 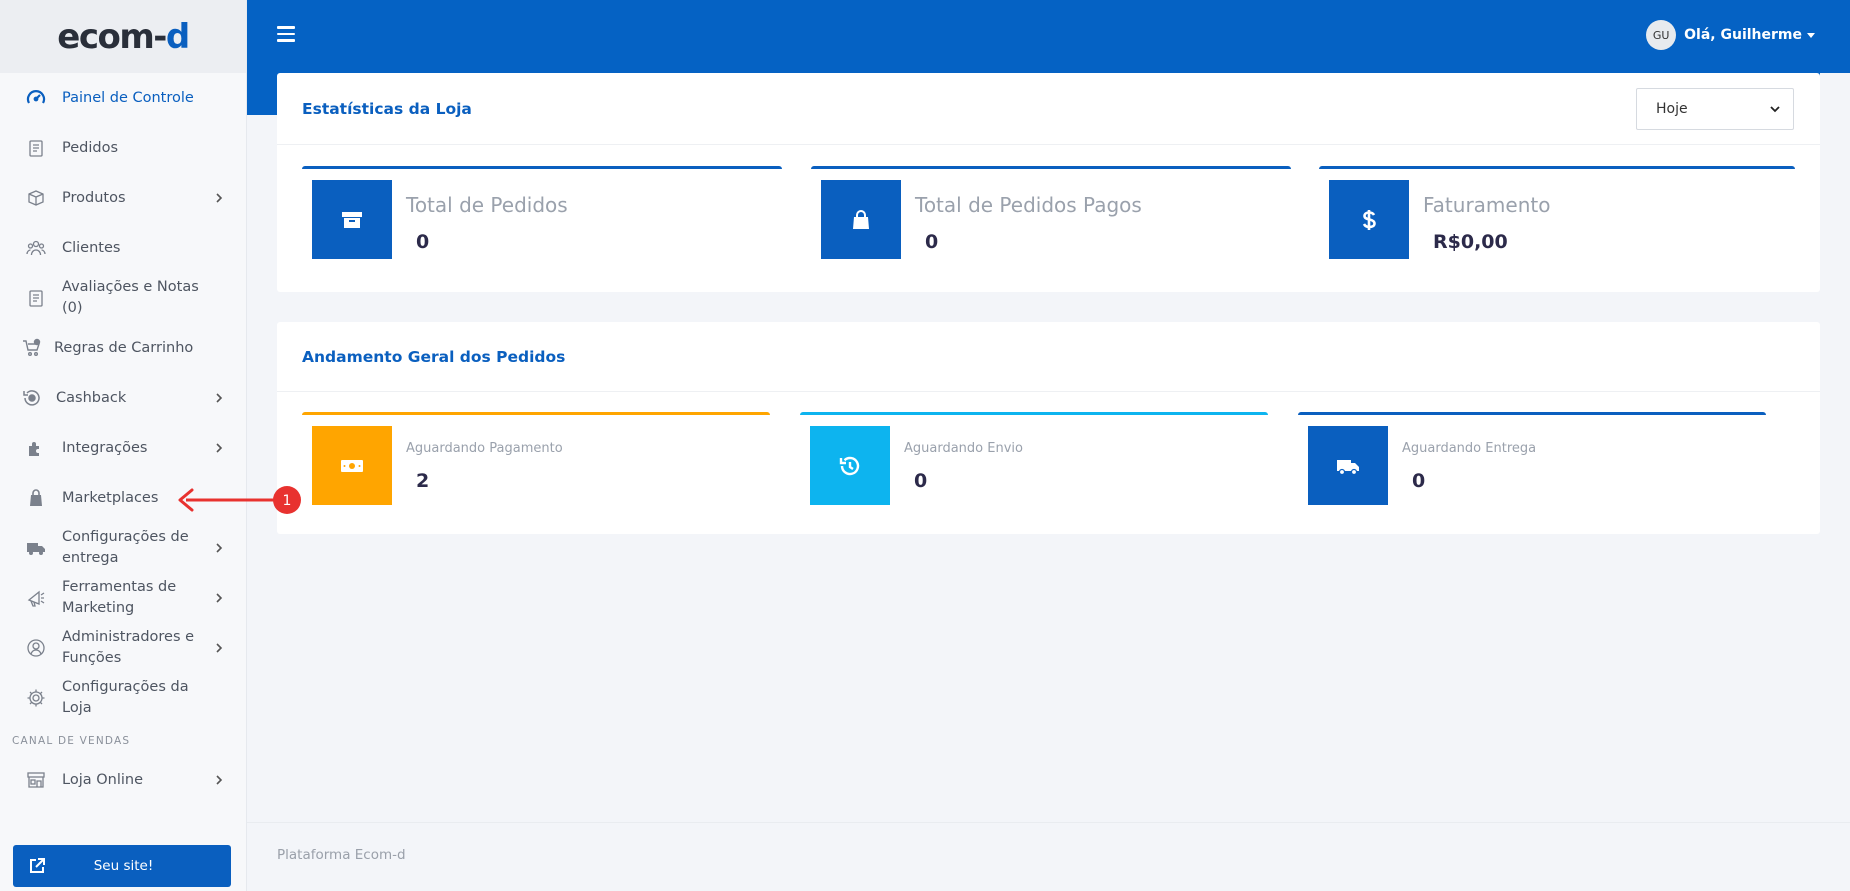 I want to click on sidebar-item-label: Loja Online, so click(x=102, y=779).